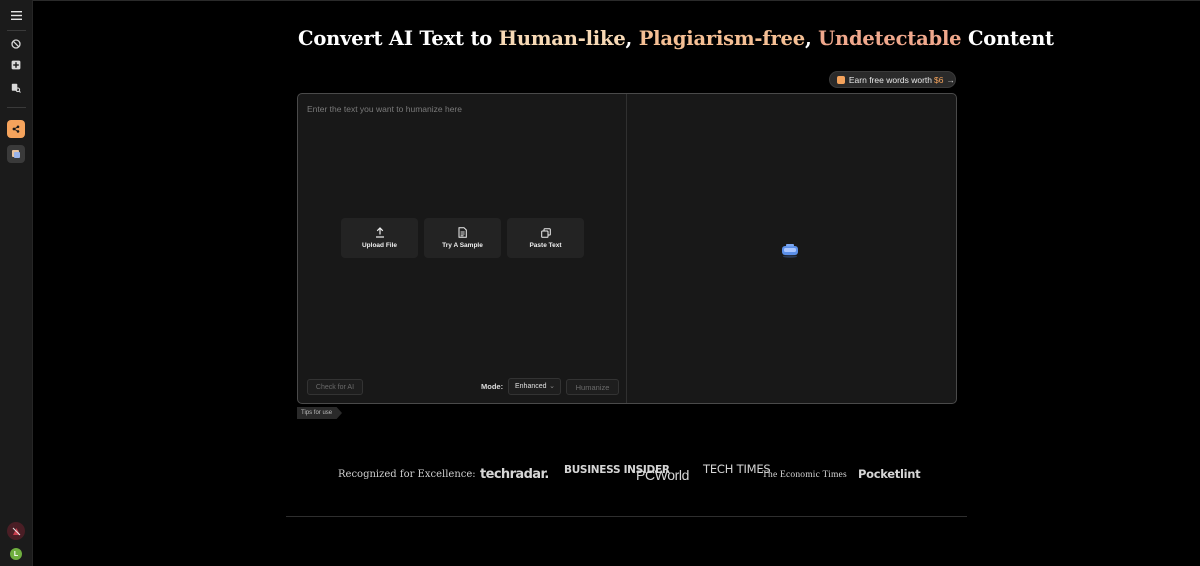 This screenshot has height=566, width=1200. I want to click on robot-icon, so click(790, 251).